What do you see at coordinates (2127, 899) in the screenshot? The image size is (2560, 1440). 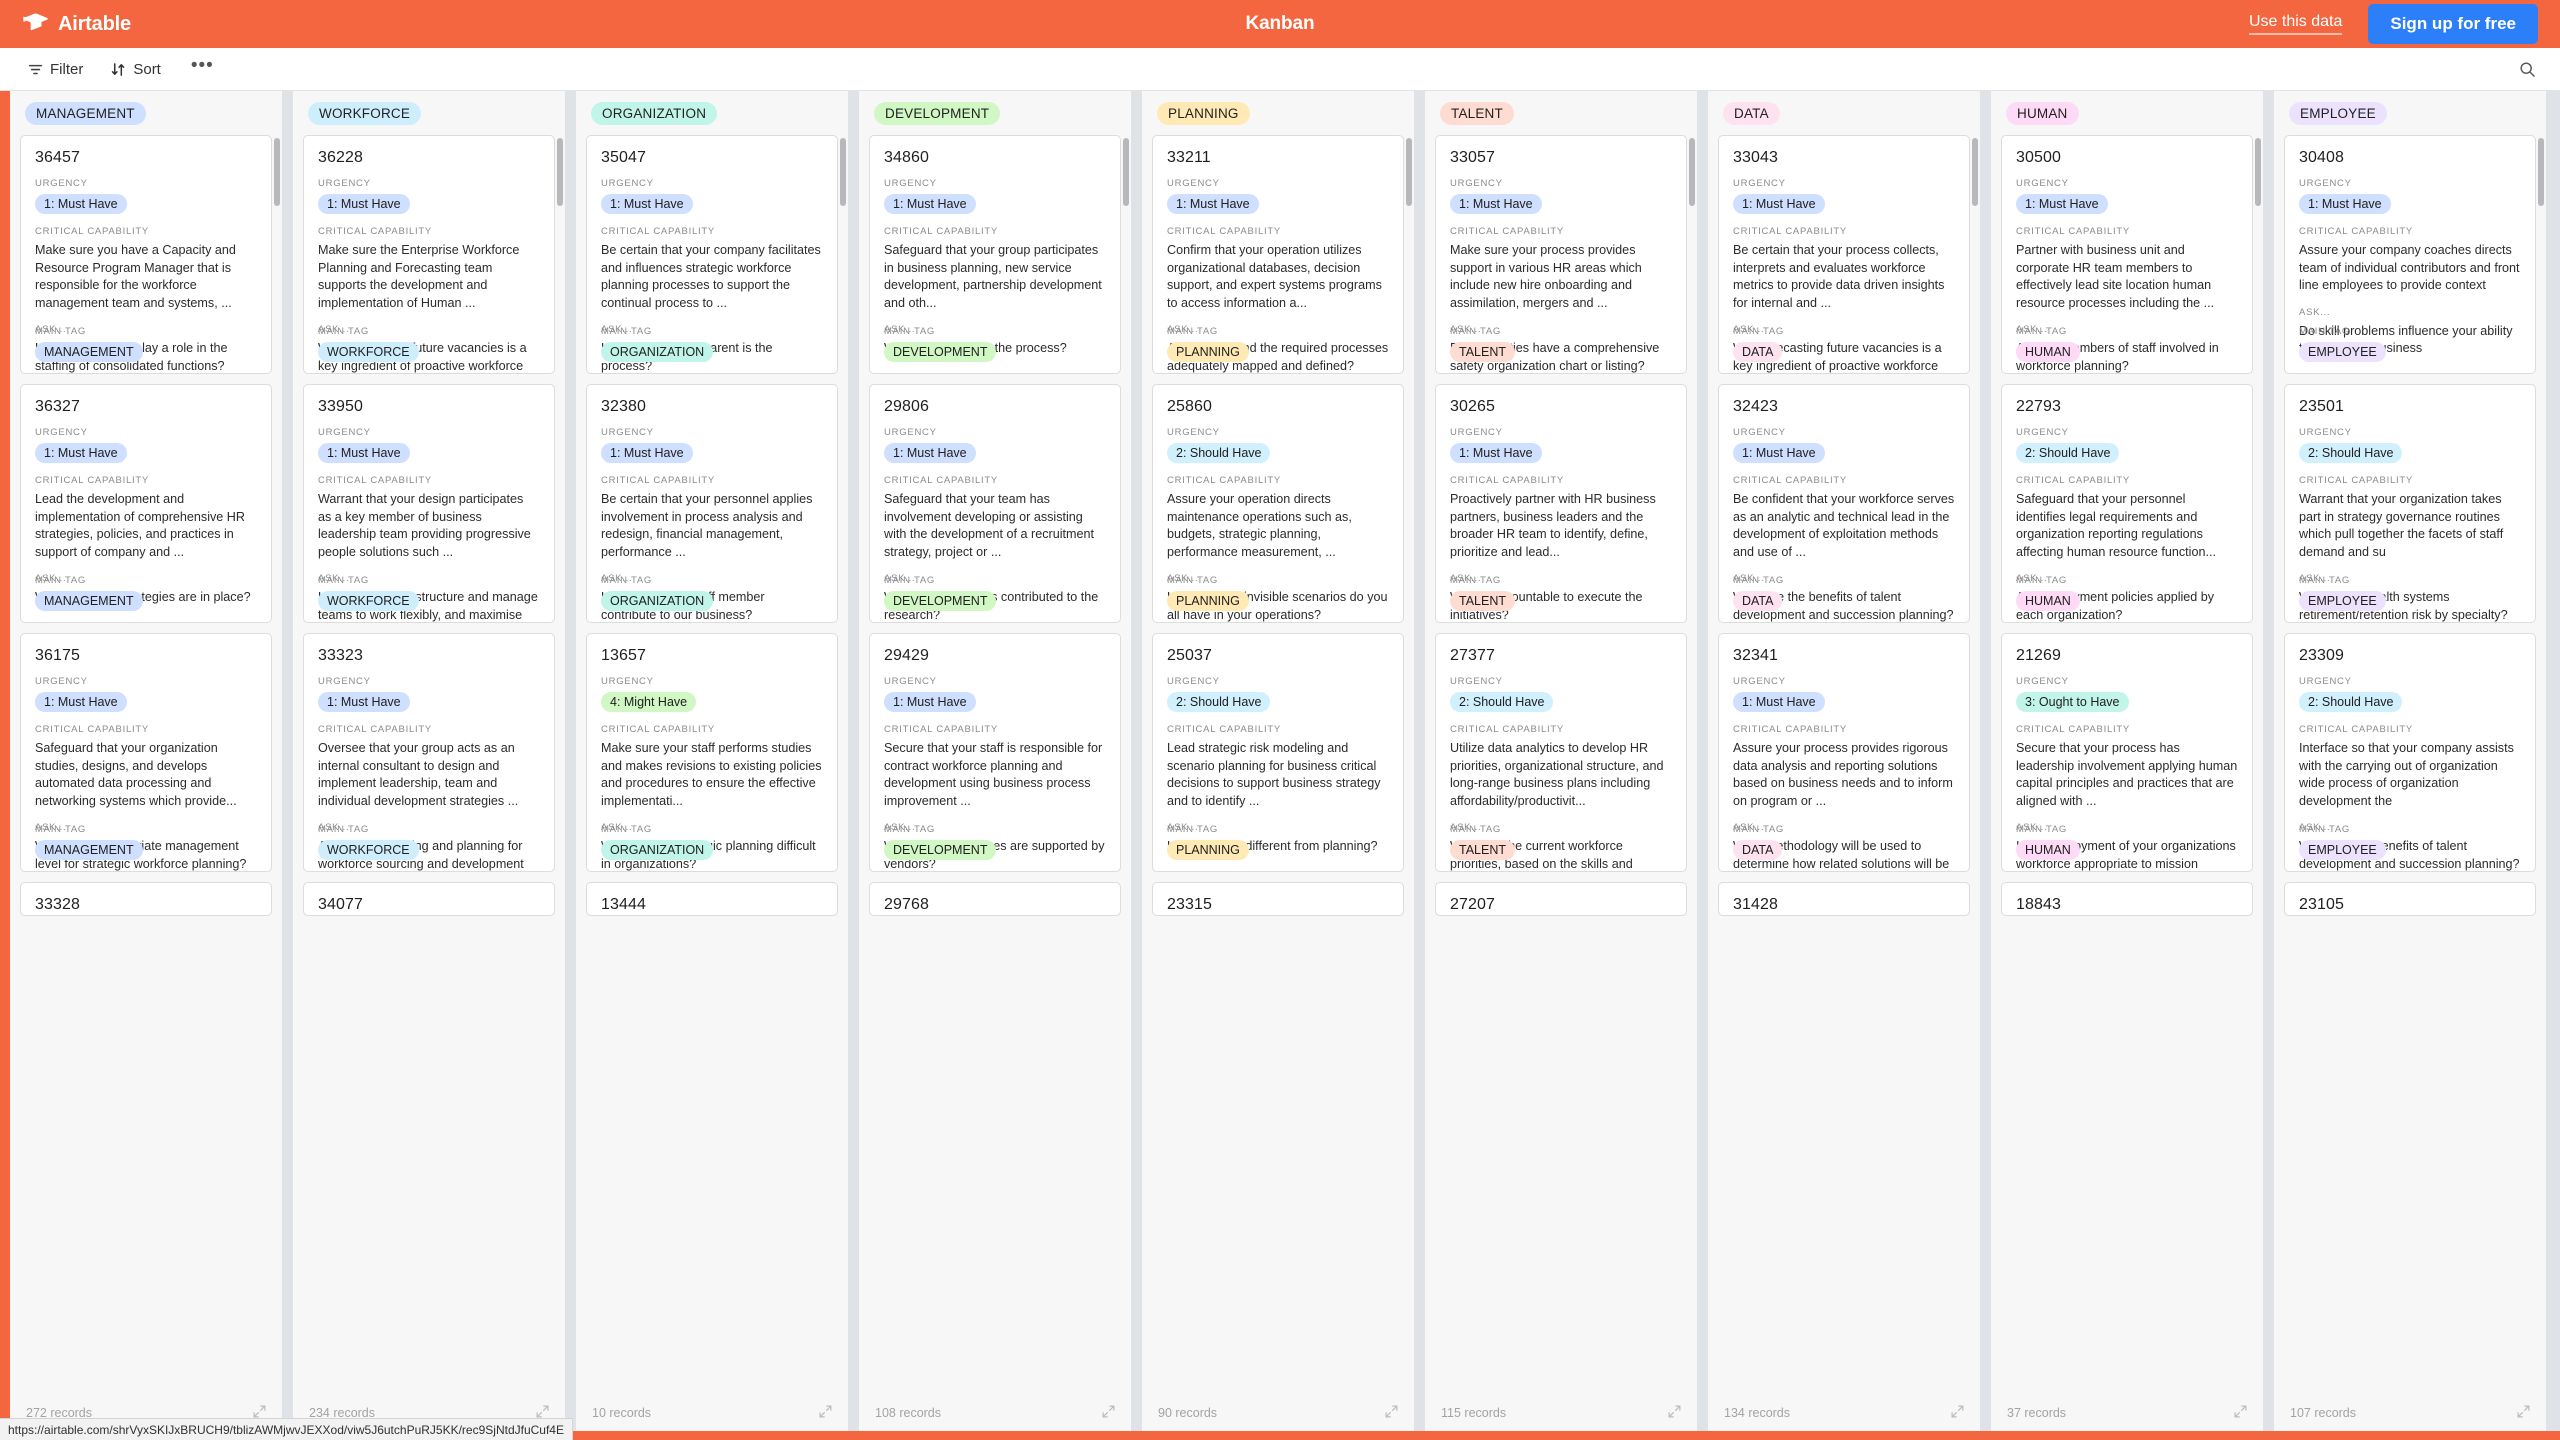 I see `kanban-card: 18843` at bounding box center [2127, 899].